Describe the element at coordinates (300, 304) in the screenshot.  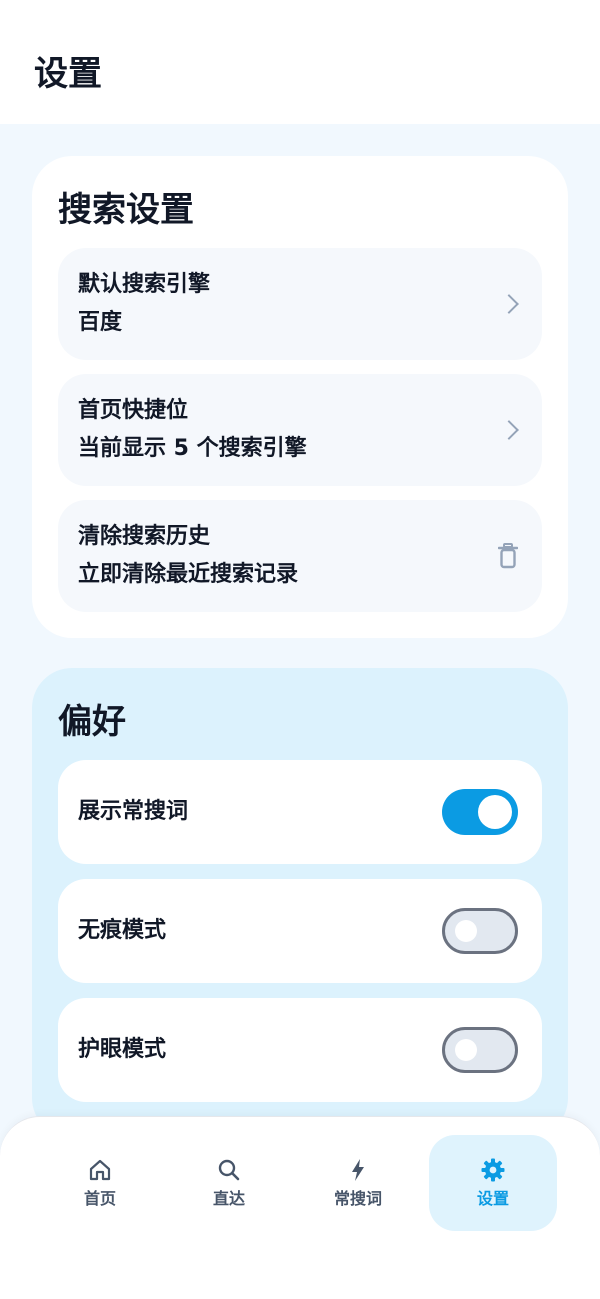
I see `default-search-engine-row: 默认搜索引擎 百度` at that location.